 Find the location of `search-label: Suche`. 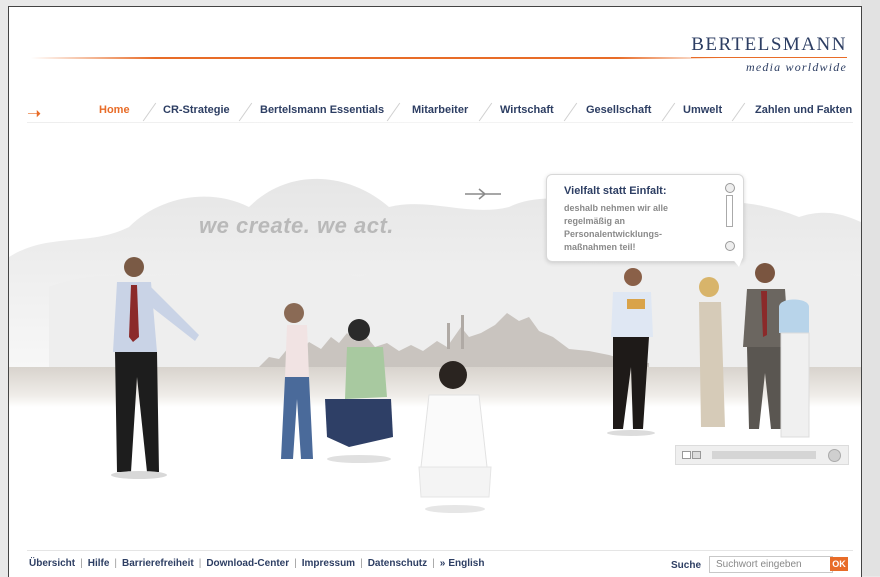

search-label: Suche is located at coordinates (686, 565).